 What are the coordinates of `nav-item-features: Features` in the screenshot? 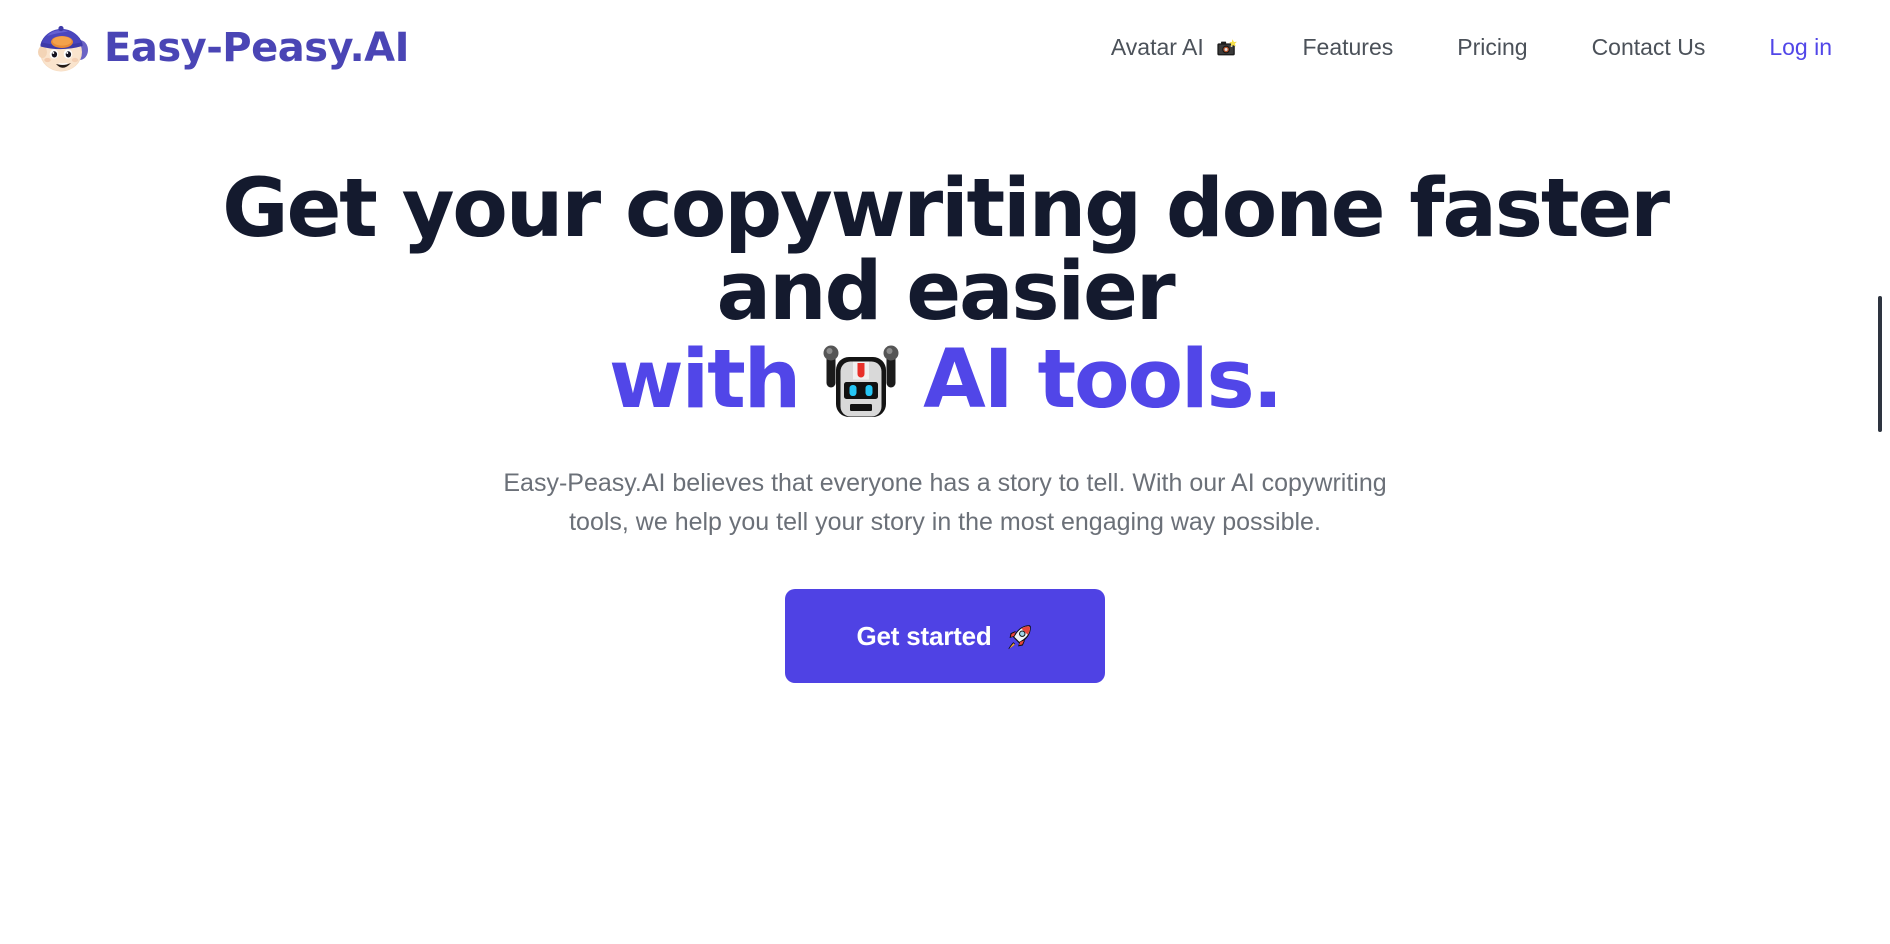 It's located at (1347, 48).